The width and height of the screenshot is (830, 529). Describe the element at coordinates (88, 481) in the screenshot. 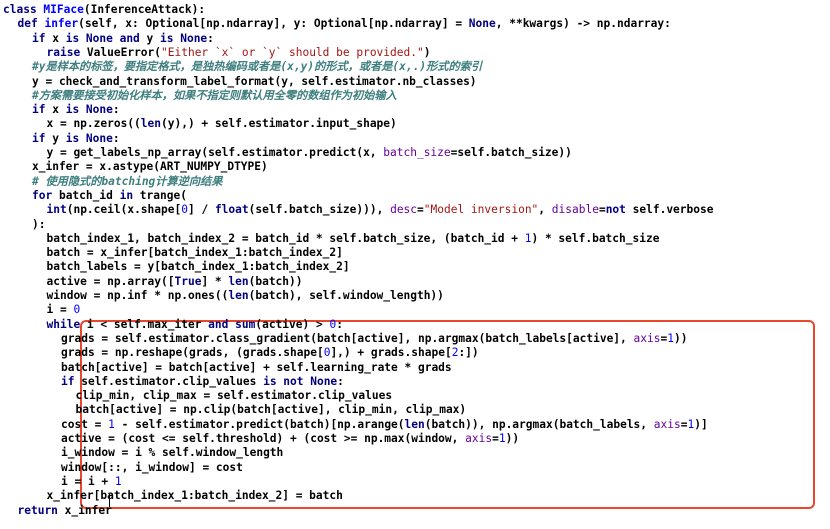

I see `code-token: i = i +` at that location.